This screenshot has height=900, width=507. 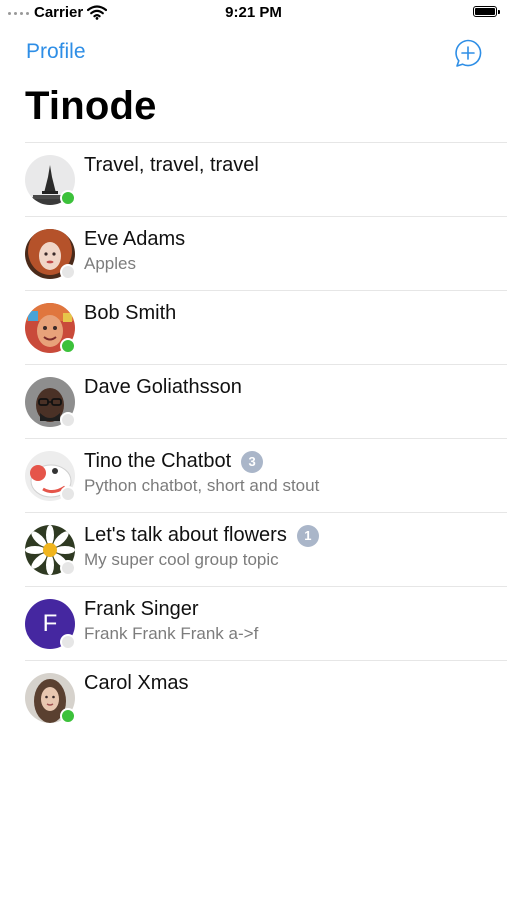 I want to click on chat-title: Travel, travel, travel, so click(x=171, y=165).